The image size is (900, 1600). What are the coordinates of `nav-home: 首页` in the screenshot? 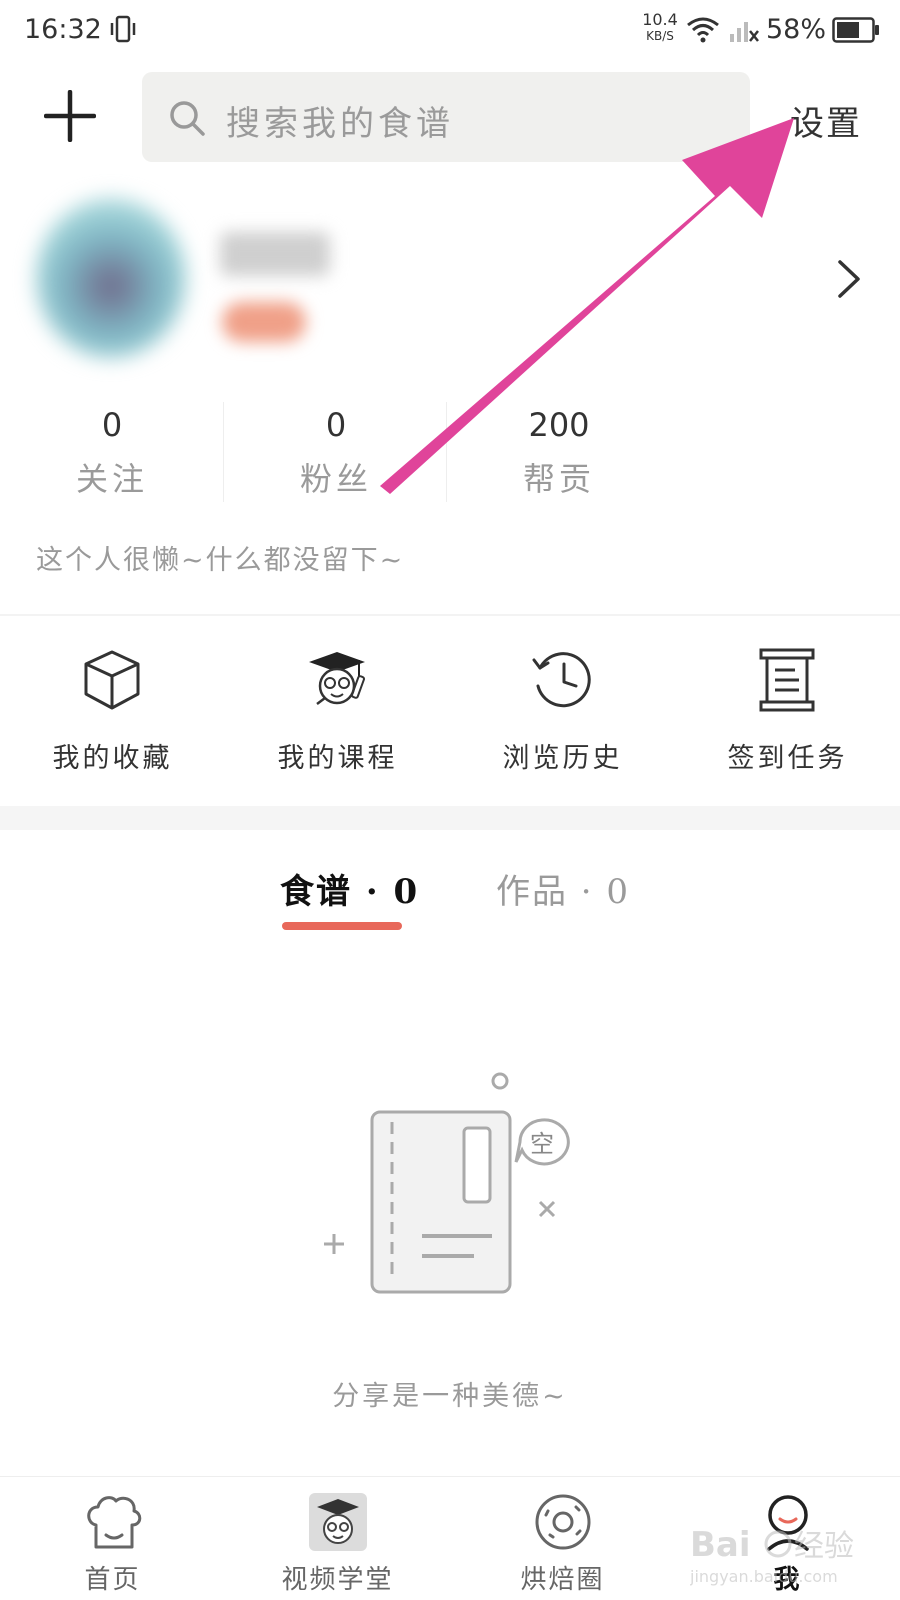 It's located at (112, 1538).